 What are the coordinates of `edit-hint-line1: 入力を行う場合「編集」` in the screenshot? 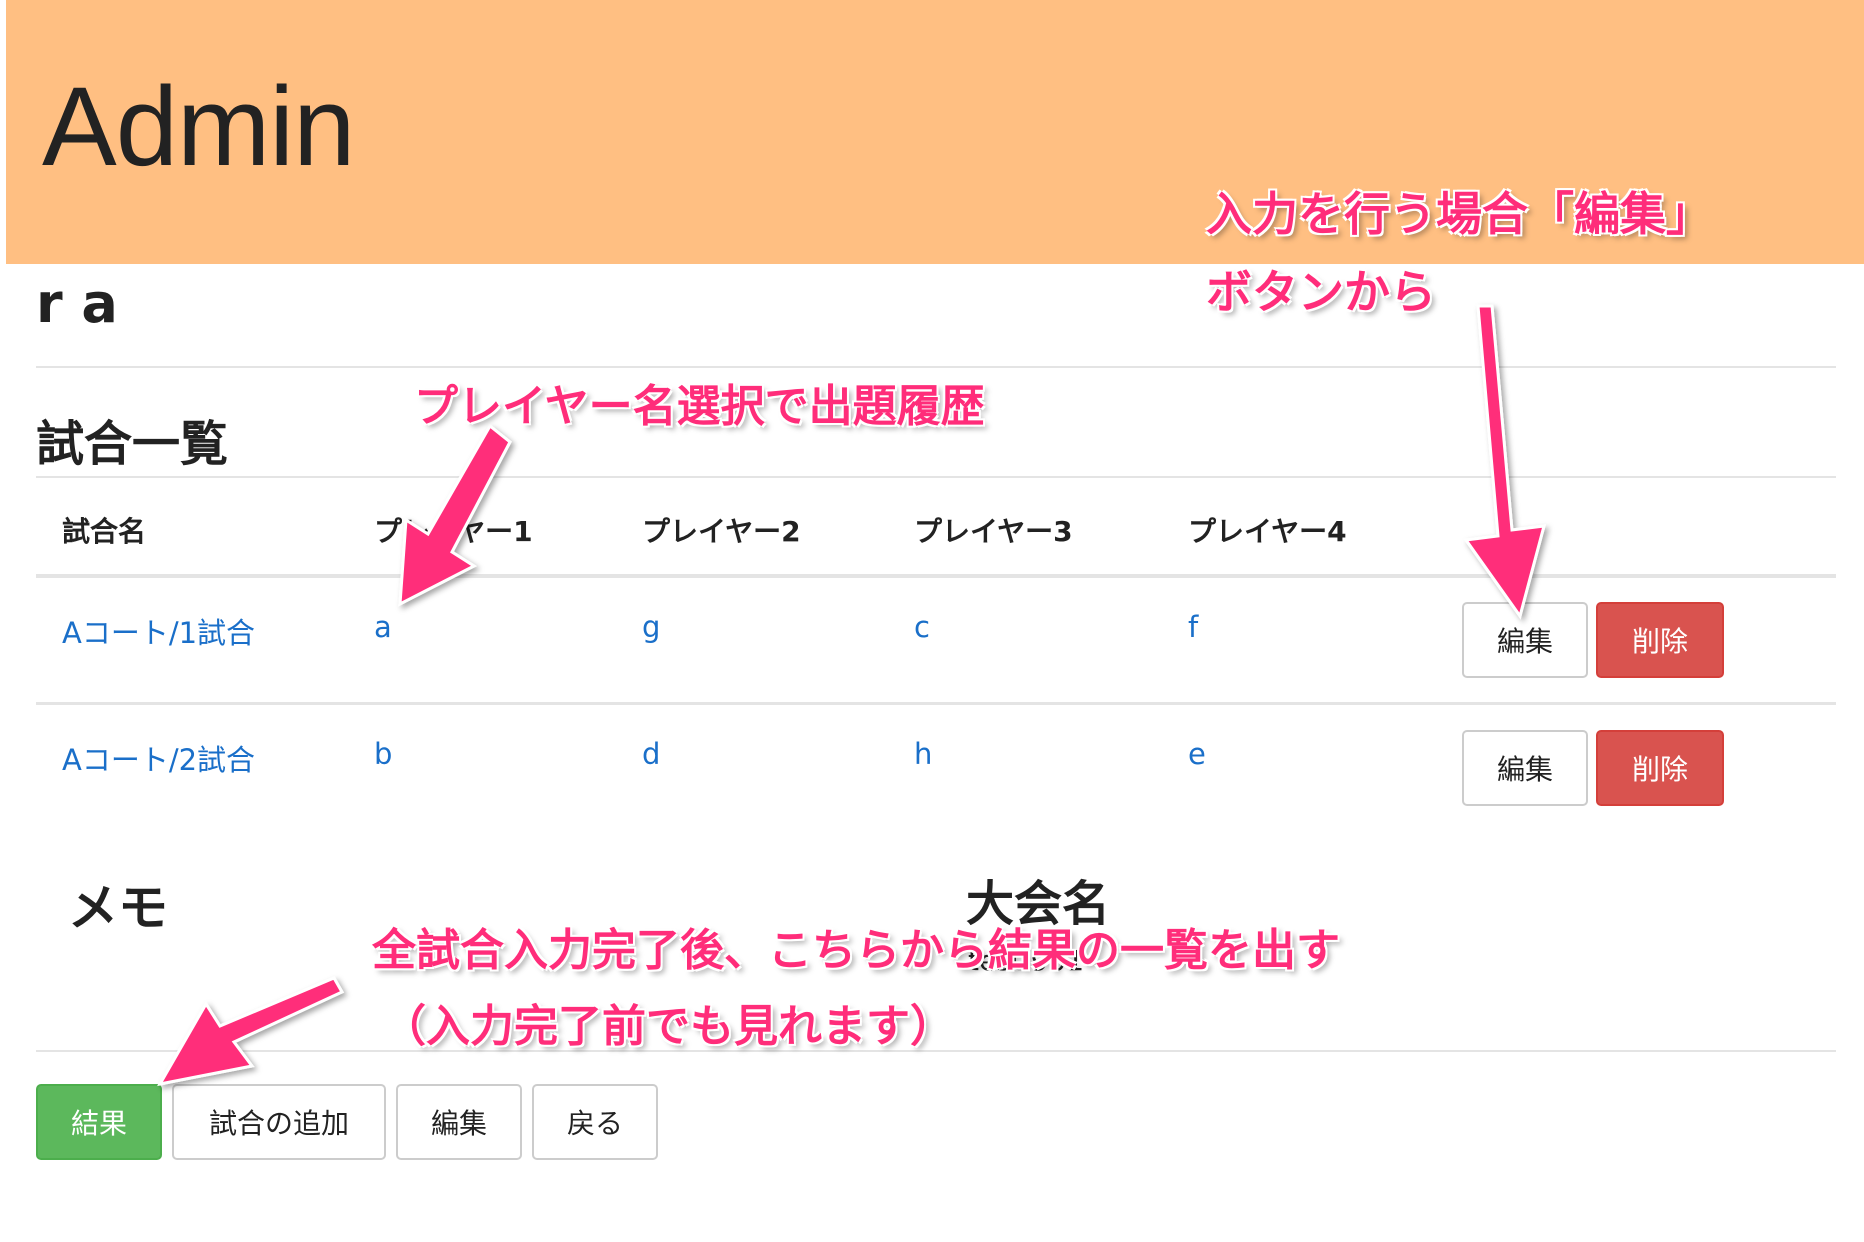 It's located at (1459, 214).